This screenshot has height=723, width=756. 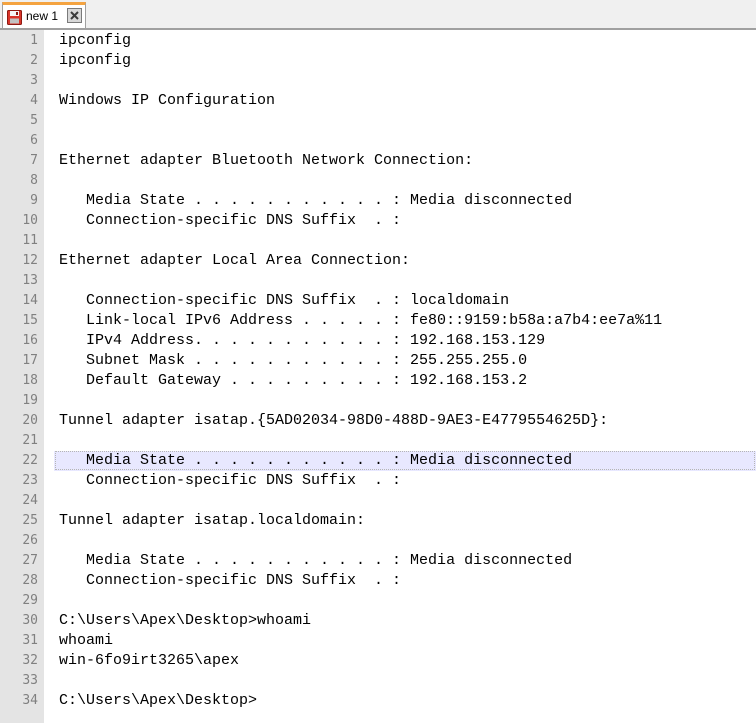 I want to click on line-number: 23, so click(x=30, y=480).